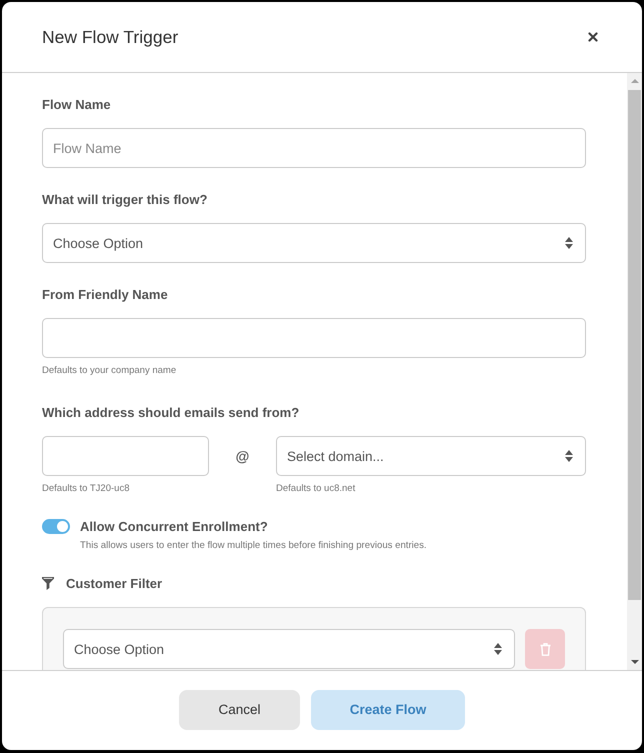 Image resolution: width=644 pixels, height=753 pixels. What do you see at coordinates (253, 546) in the screenshot?
I see `description-text: This allows users to enter the flow multiple times before finishing previous entries.` at bounding box center [253, 546].